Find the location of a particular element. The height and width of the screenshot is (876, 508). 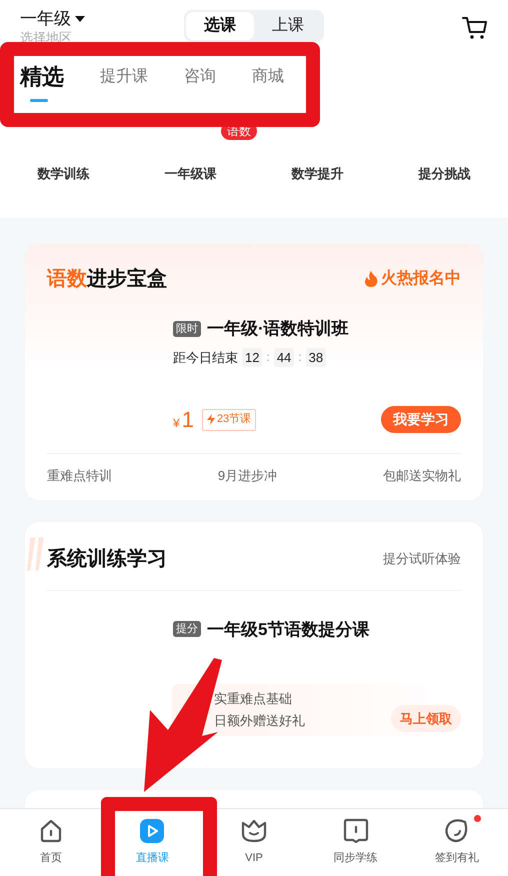

feature-label: 重难点特训 is located at coordinates (79, 476).